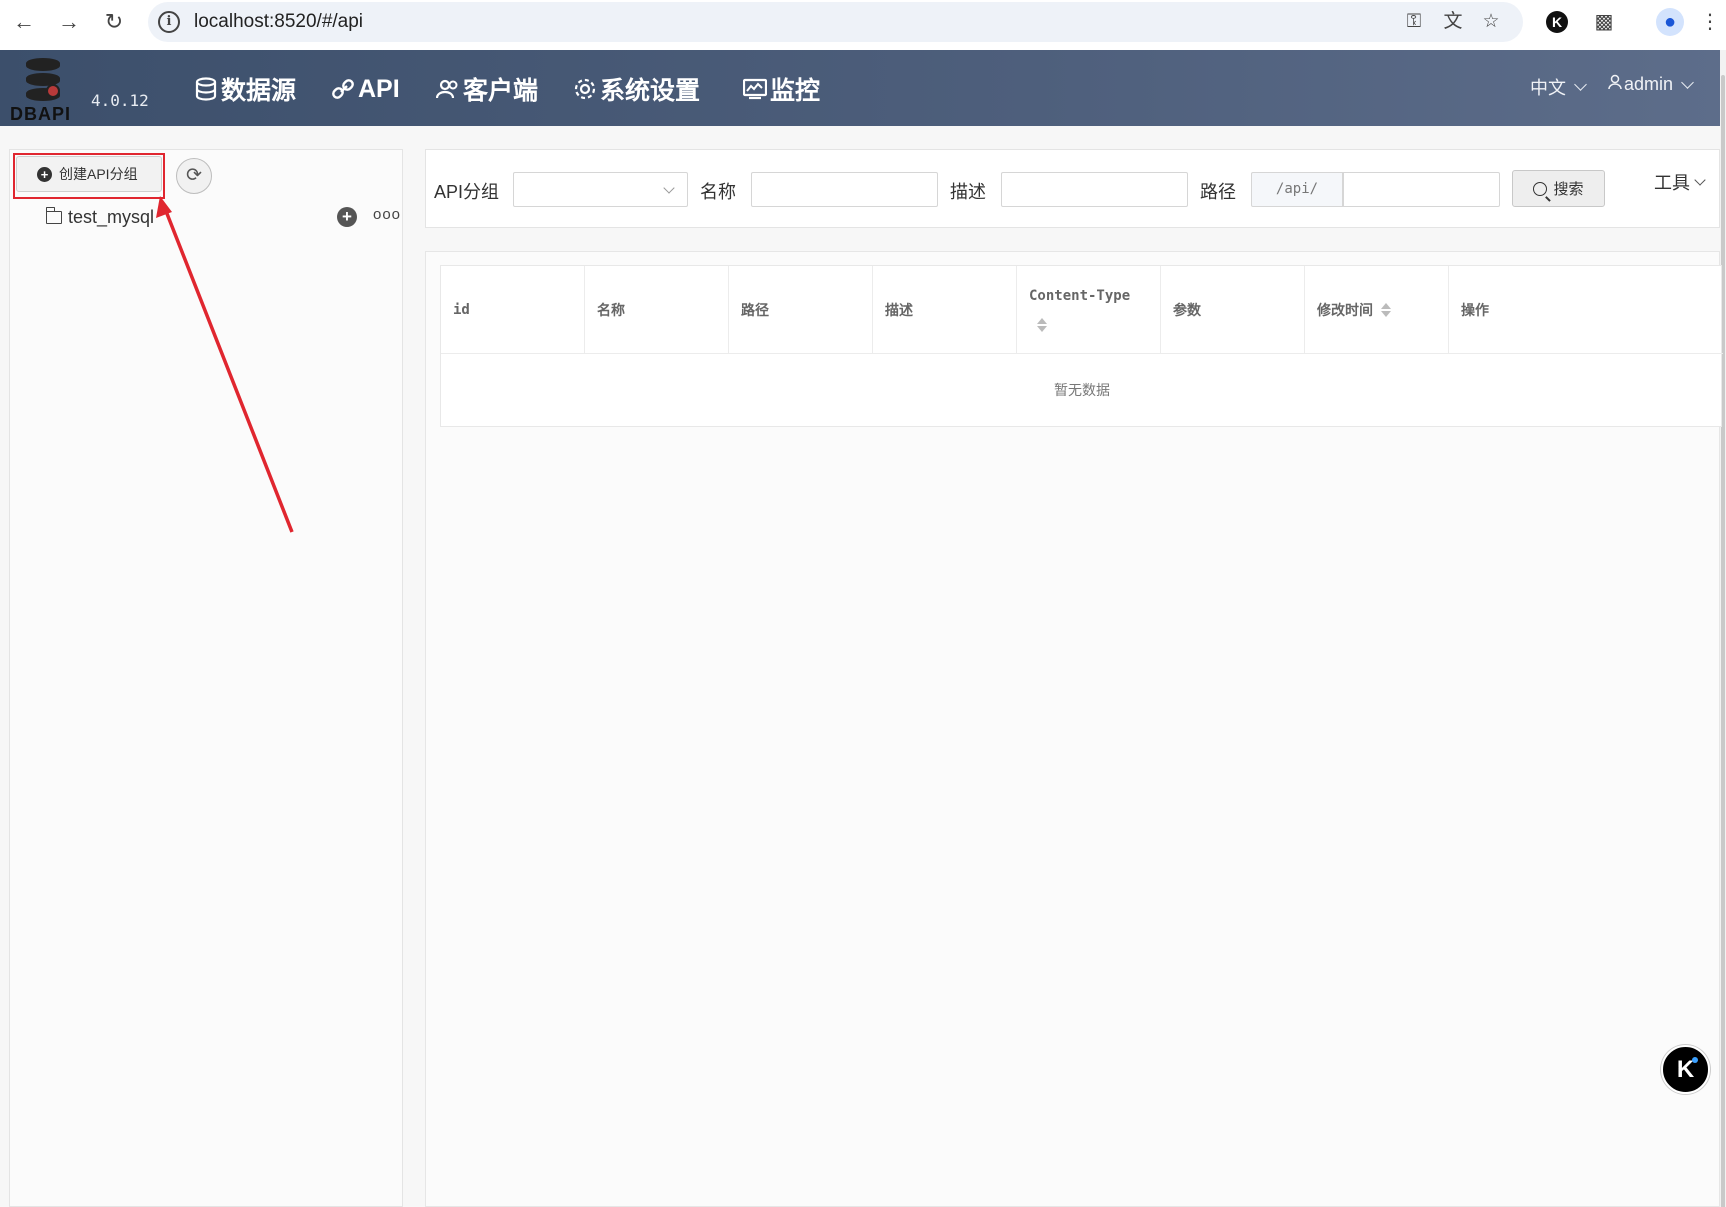 The height and width of the screenshot is (1207, 1726). Describe the element at coordinates (343, 89) in the screenshot. I see `link-icon` at that location.